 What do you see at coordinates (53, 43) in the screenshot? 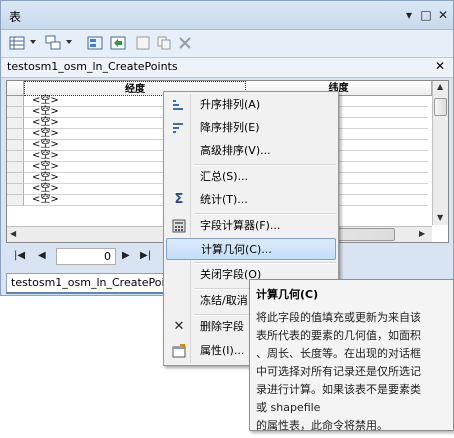
I see `related-tables-icon` at bounding box center [53, 43].